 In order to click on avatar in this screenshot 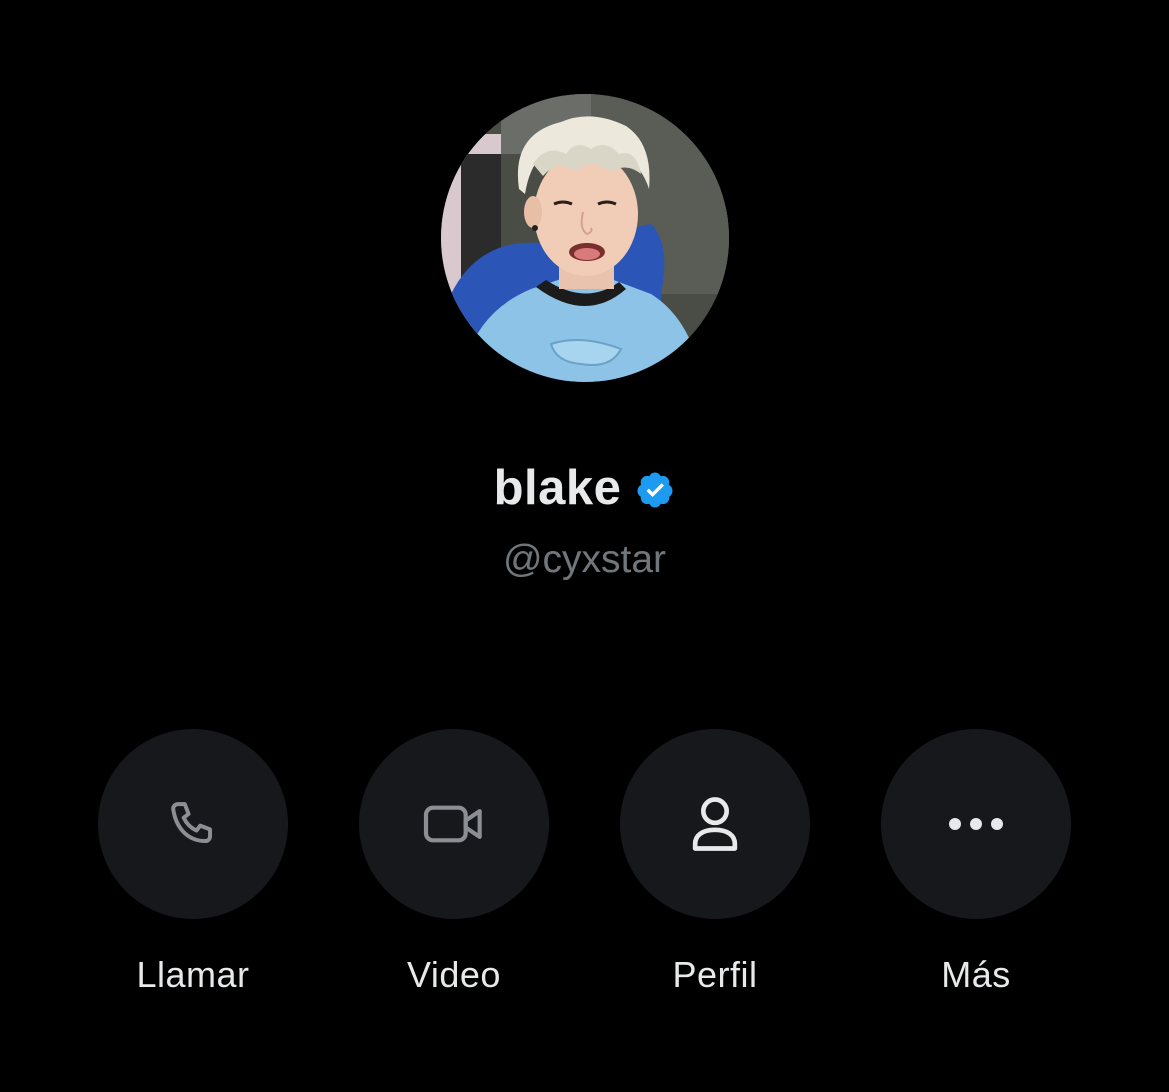, I will do `click(585, 238)`.